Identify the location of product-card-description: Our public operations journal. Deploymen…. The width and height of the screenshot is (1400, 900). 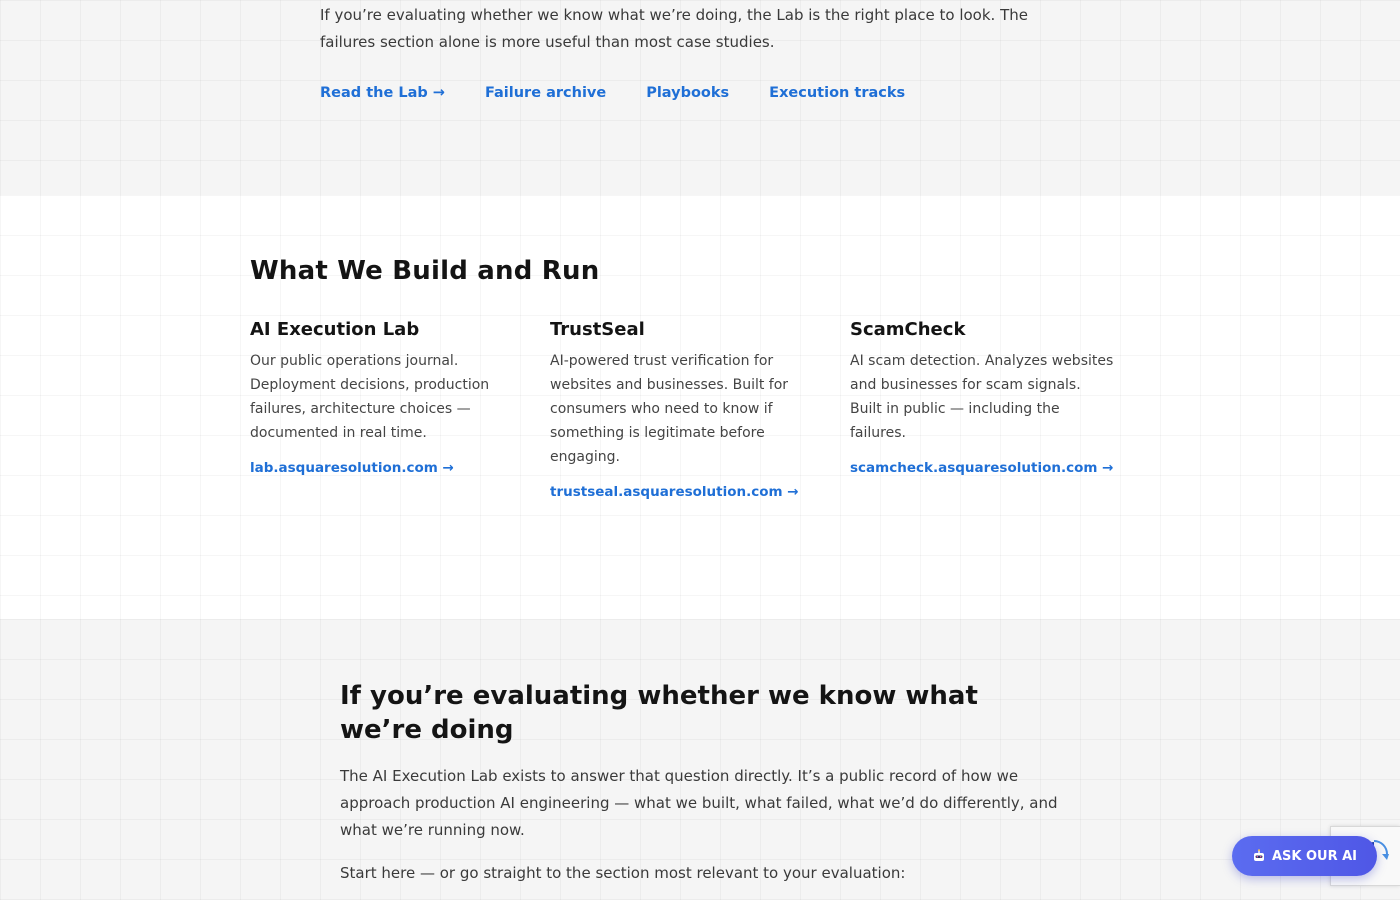
(370, 397).